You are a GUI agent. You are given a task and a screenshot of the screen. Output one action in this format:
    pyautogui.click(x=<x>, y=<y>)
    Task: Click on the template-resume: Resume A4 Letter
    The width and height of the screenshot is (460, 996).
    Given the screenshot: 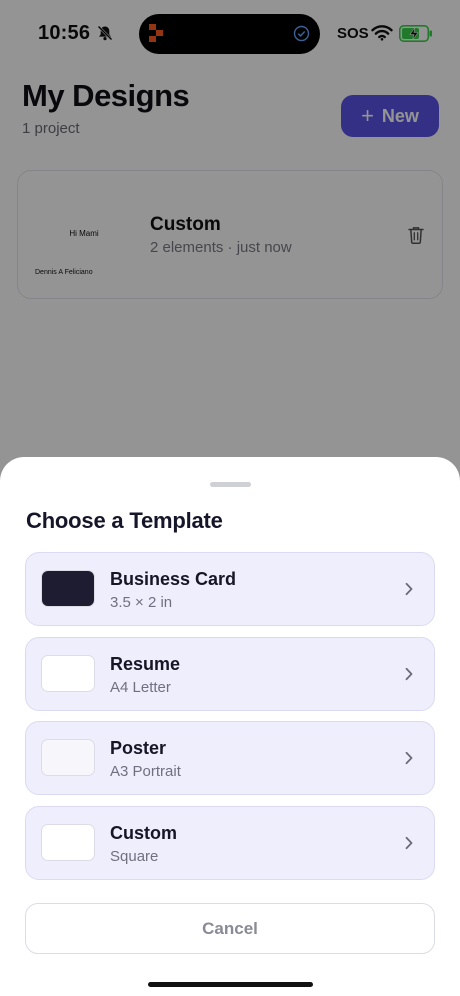 What is the action you would take?
    pyautogui.click(x=230, y=674)
    